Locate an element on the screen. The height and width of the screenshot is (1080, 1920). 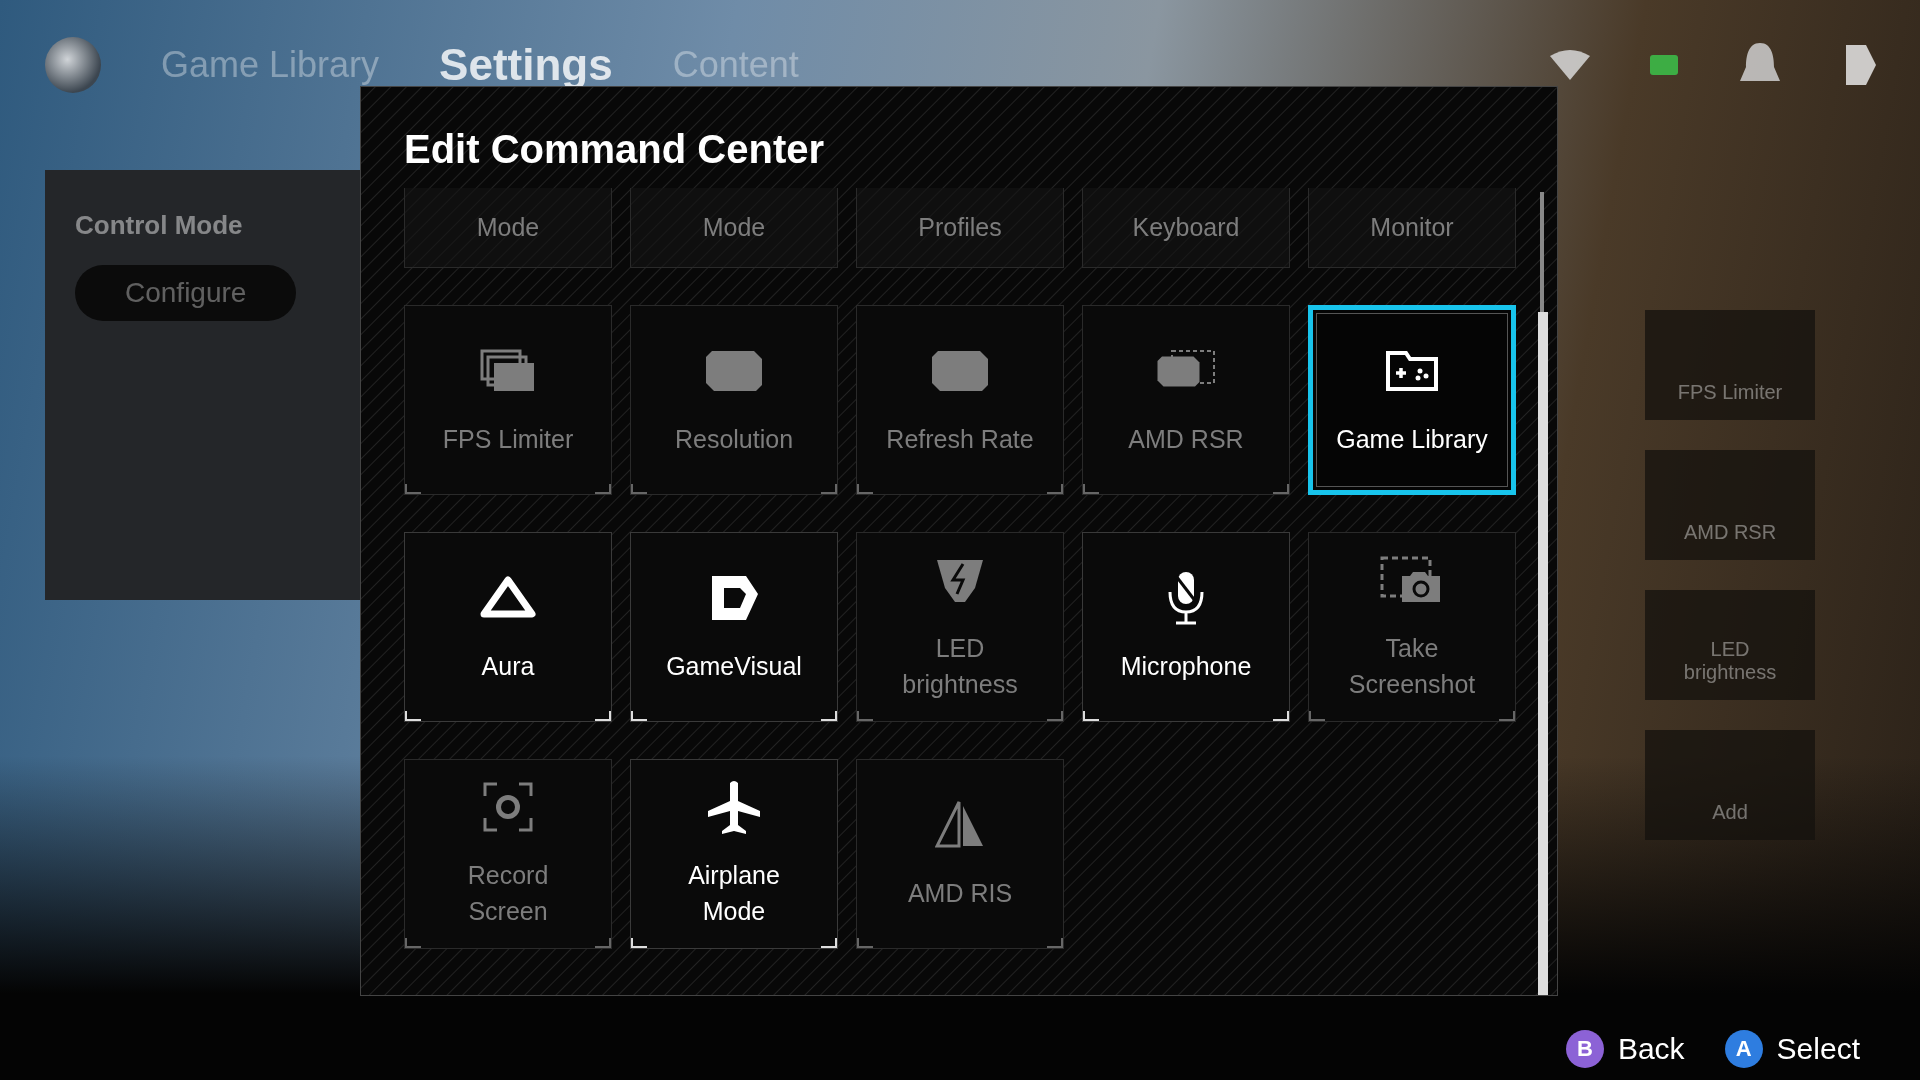
command-tile: FPS Limiter is located at coordinates (508, 400).